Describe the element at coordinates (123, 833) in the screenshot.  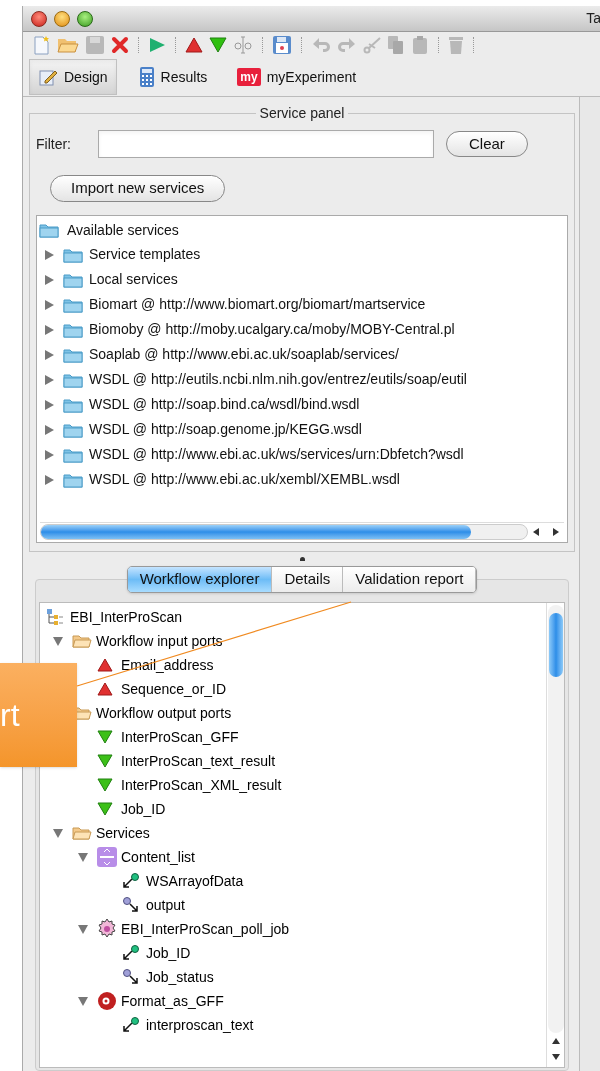
I see `tree-item-label: Services` at that location.